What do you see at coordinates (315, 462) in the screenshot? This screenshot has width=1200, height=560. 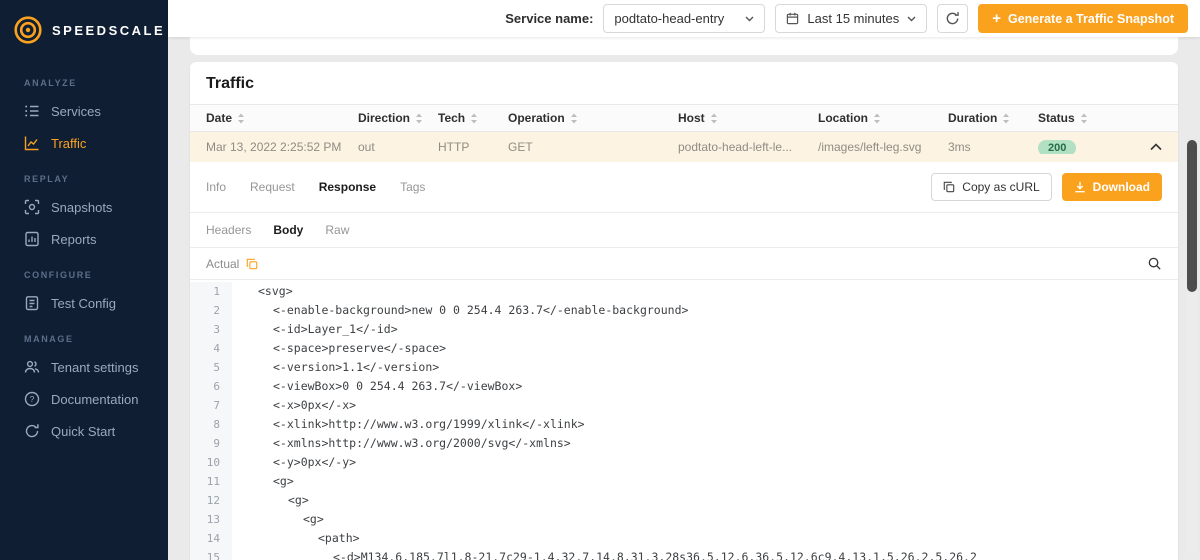 I see `code-text: <-y>0px</-y>` at bounding box center [315, 462].